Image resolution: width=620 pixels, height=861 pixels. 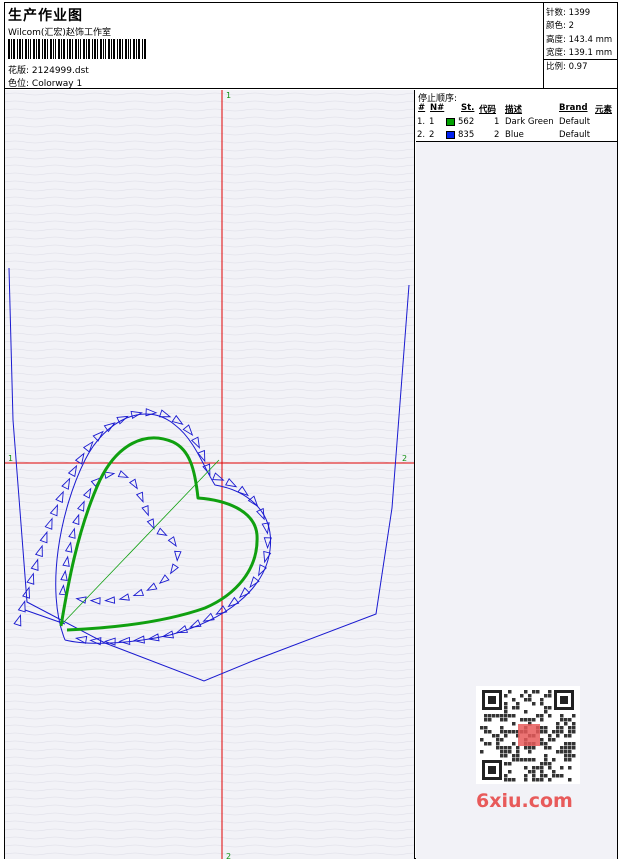 I want to click on axis-marker-left: 1, so click(x=10, y=458).